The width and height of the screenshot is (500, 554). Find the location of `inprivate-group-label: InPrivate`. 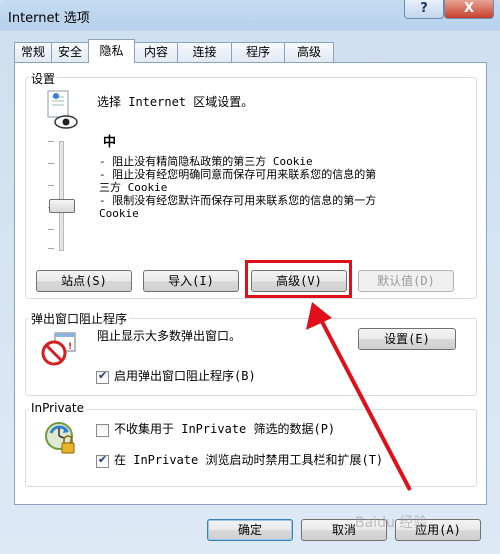

inprivate-group-label: InPrivate is located at coordinates (57, 408).